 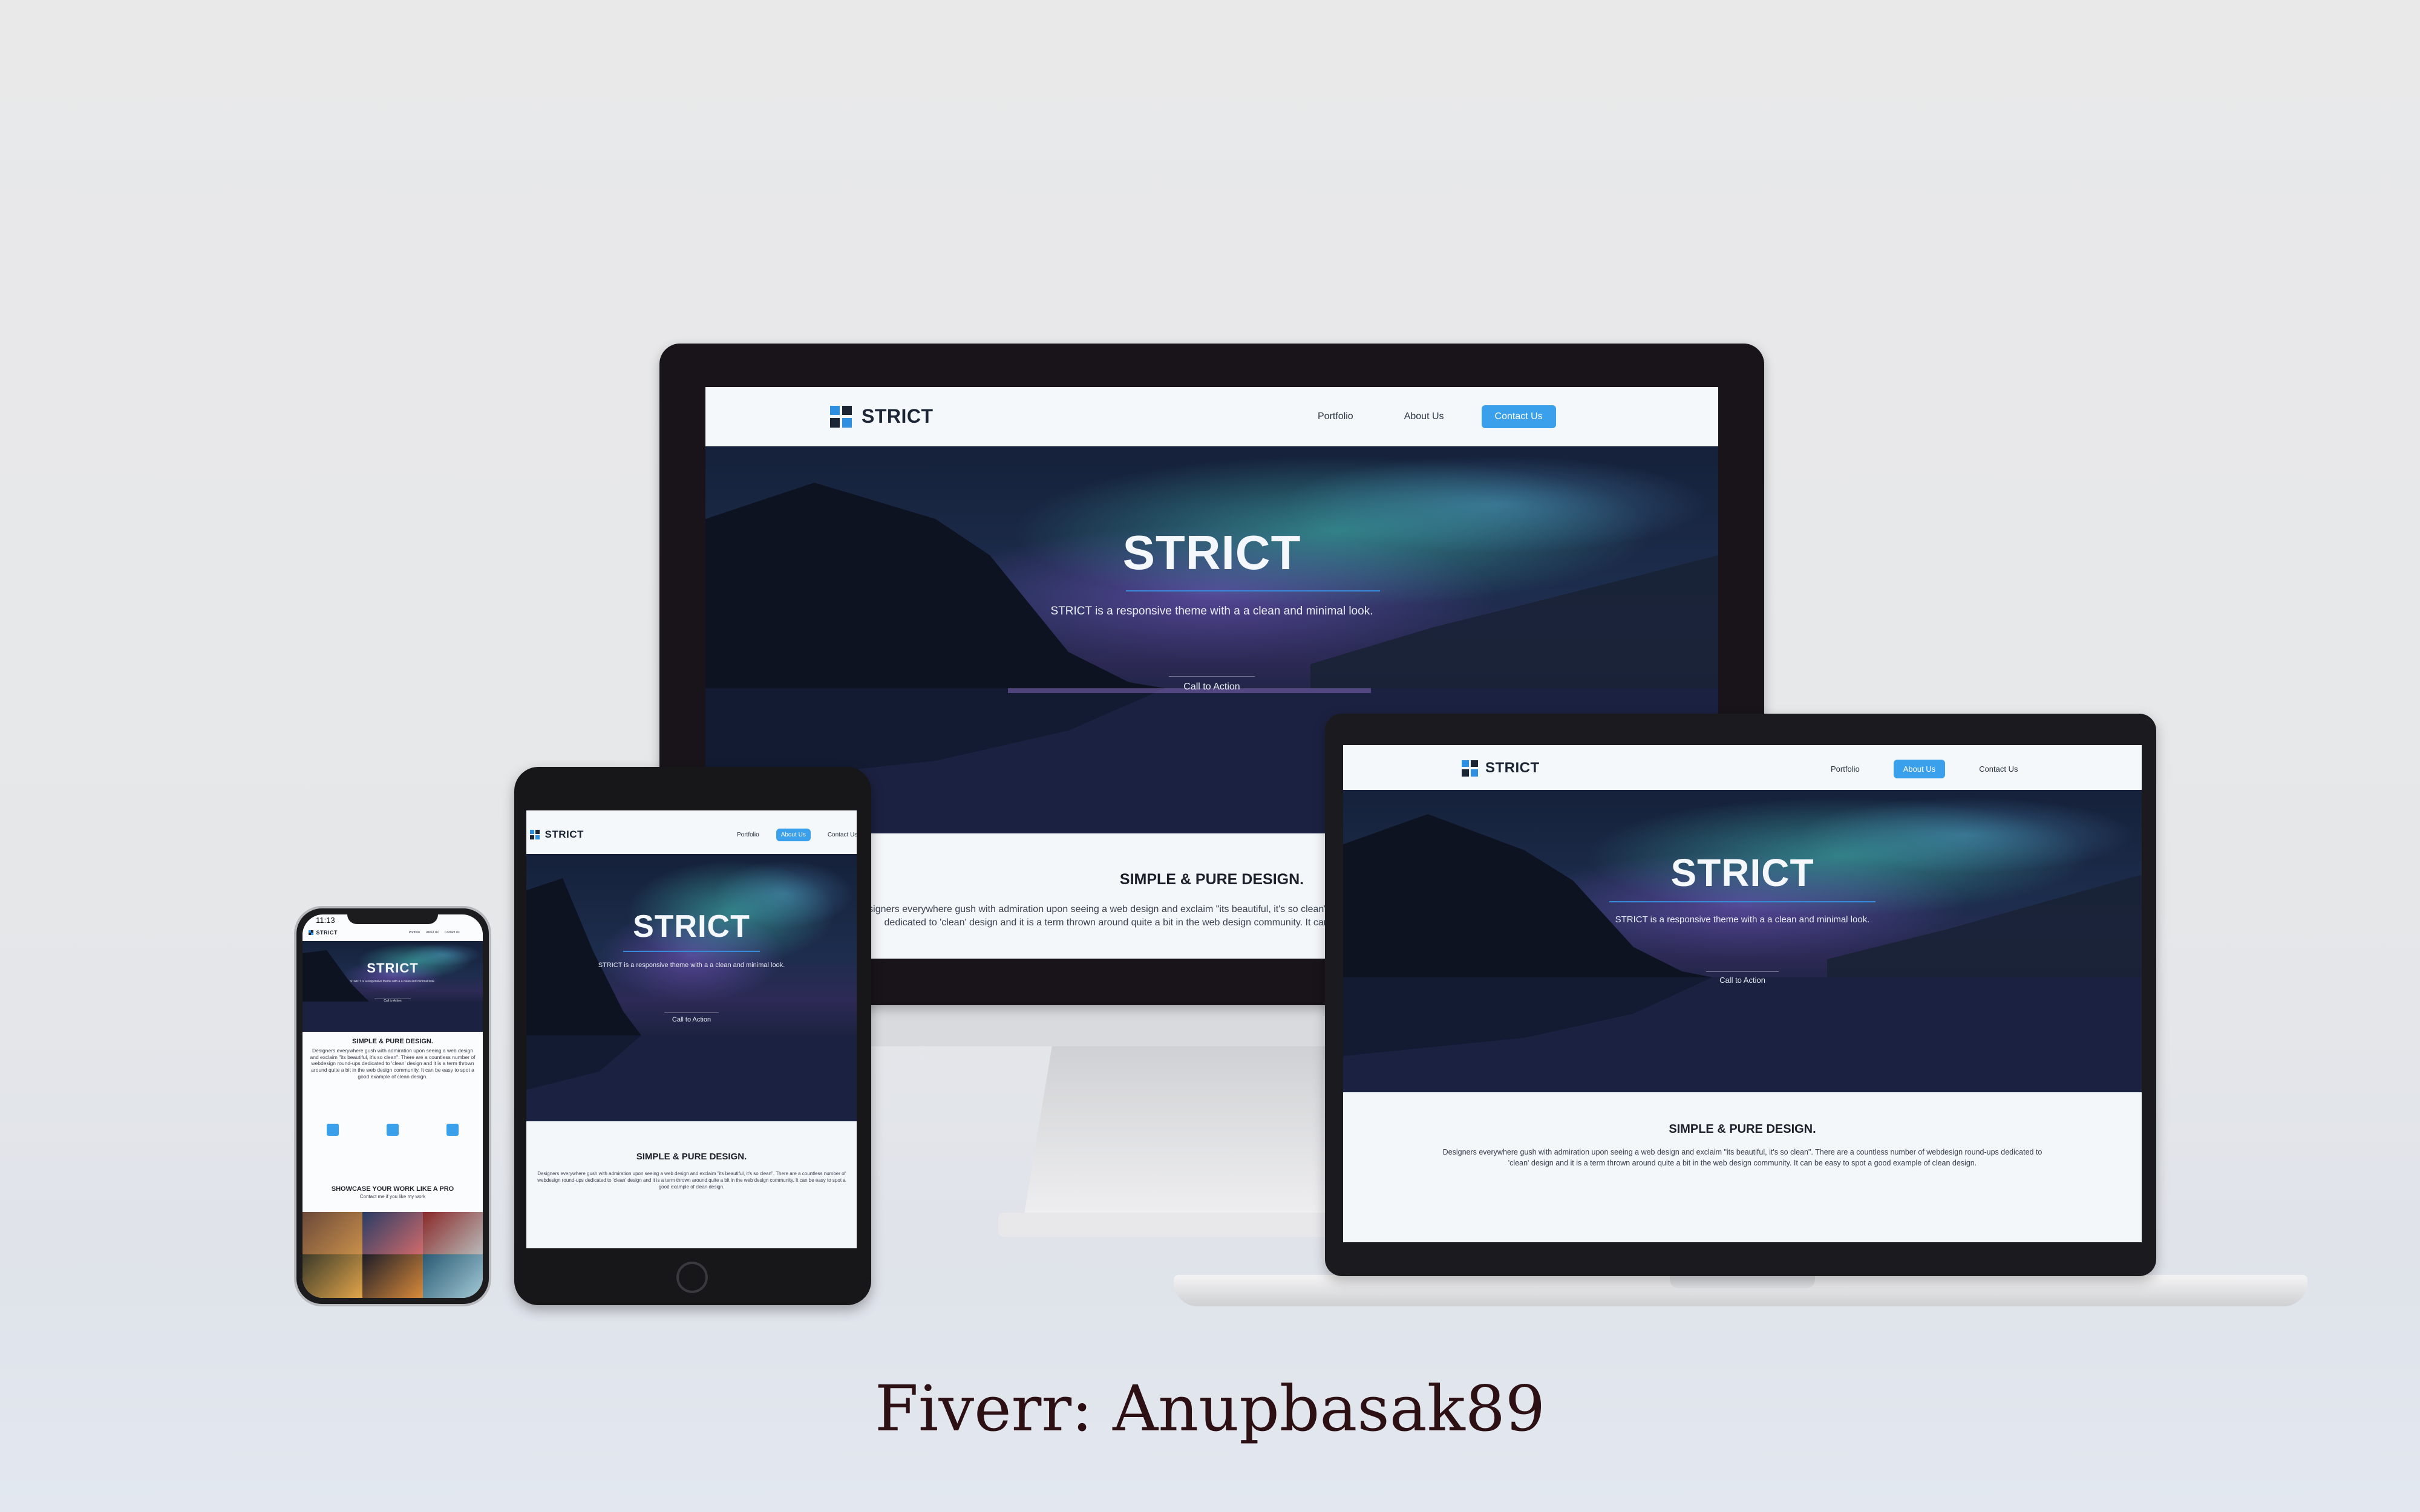 What do you see at coordinates (392, 917) in the screenshot?
I see `phone-notch` at bounding box center [392, 917].